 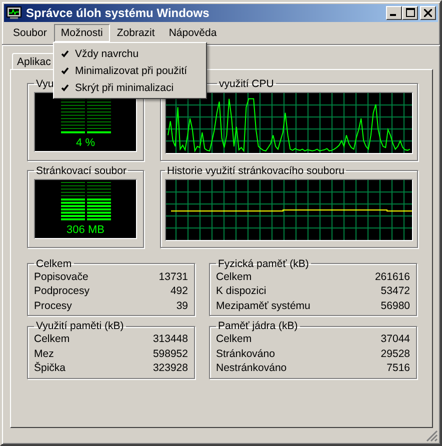 I want to click on window-title: Správce úloh systému Windows, so click(x=118, y=13).